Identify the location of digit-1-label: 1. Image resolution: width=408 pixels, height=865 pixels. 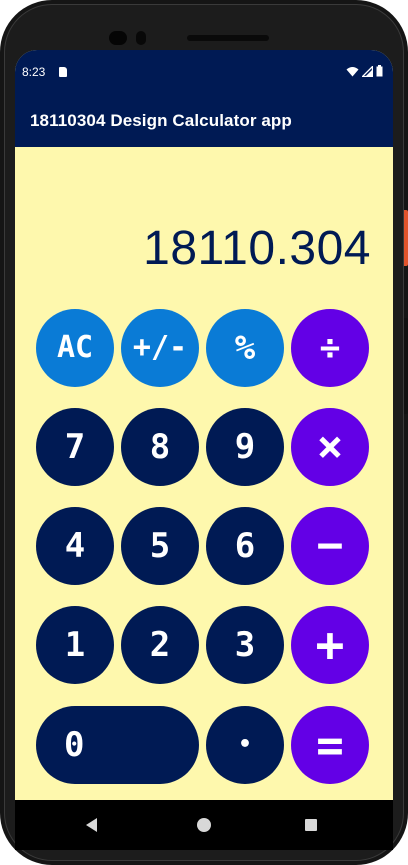
(75, 645).